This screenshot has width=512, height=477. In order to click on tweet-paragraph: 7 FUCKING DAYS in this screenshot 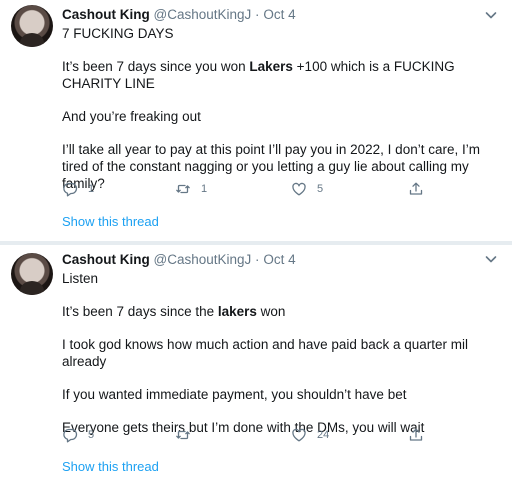, I will do `click(118, 33)`.